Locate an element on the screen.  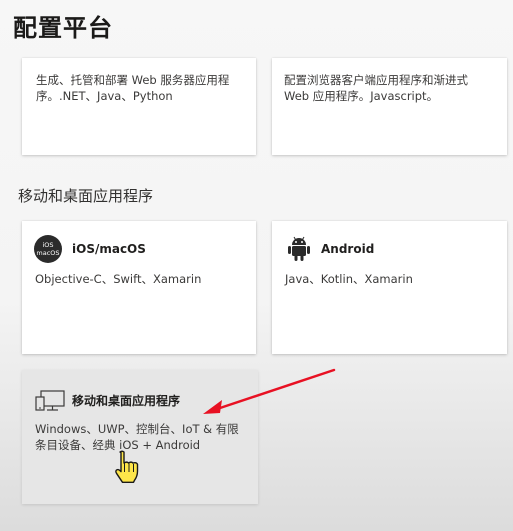
icon-label: macOS is located at coordinates (48, 253).